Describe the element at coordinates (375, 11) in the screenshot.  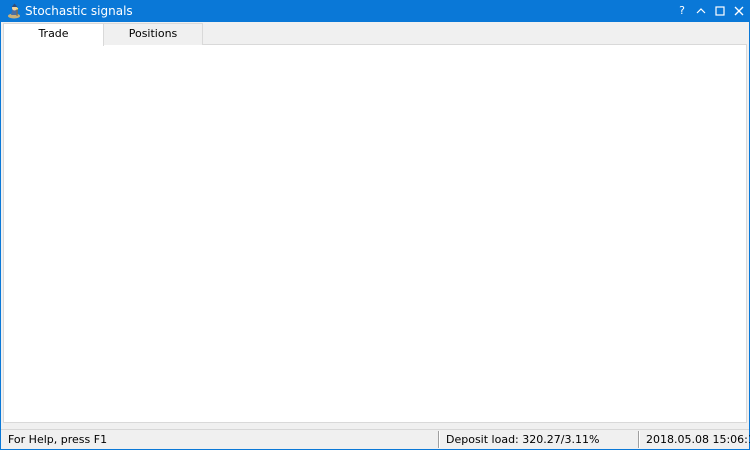
I see `title-bar: Stochastic signals ?` at that location.